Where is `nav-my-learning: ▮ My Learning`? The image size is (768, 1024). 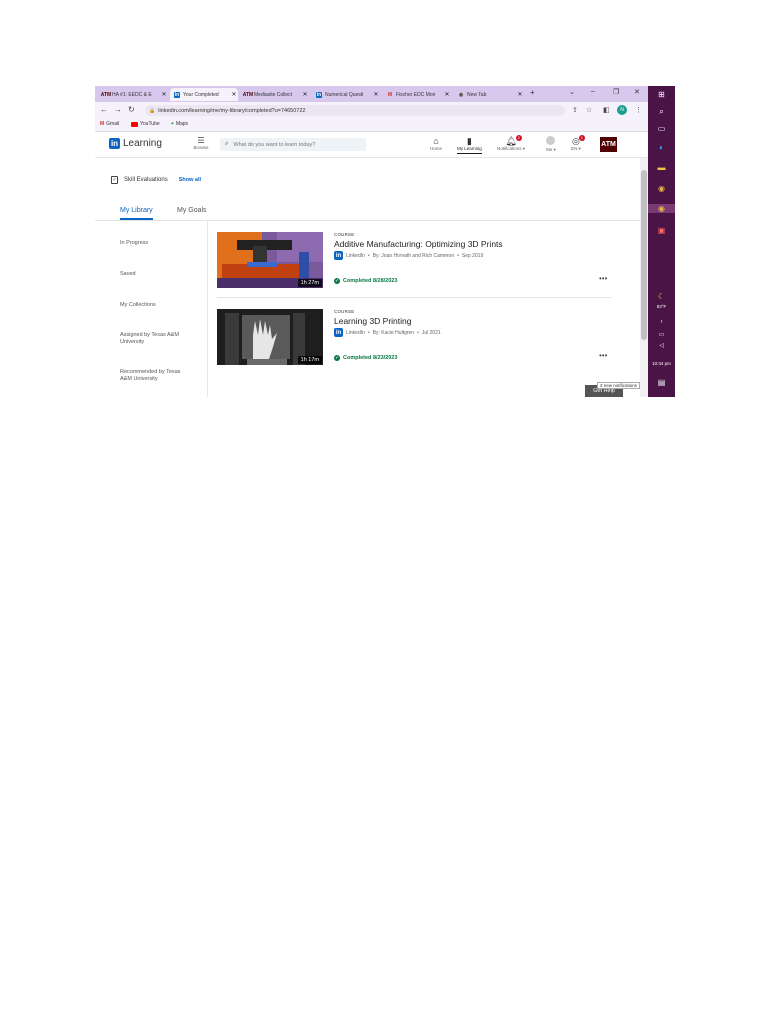
nav-my-learning: ▮ My Learning is located at coordinates (469, 145).